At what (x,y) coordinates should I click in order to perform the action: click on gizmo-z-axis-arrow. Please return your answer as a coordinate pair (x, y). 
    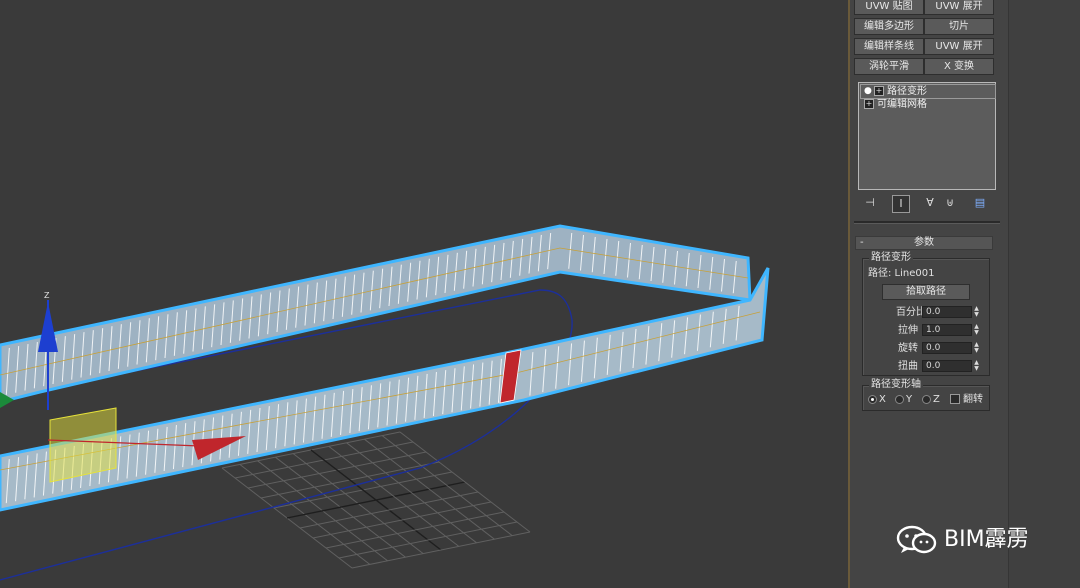
    Looking at the image, I should click on (48, 327).